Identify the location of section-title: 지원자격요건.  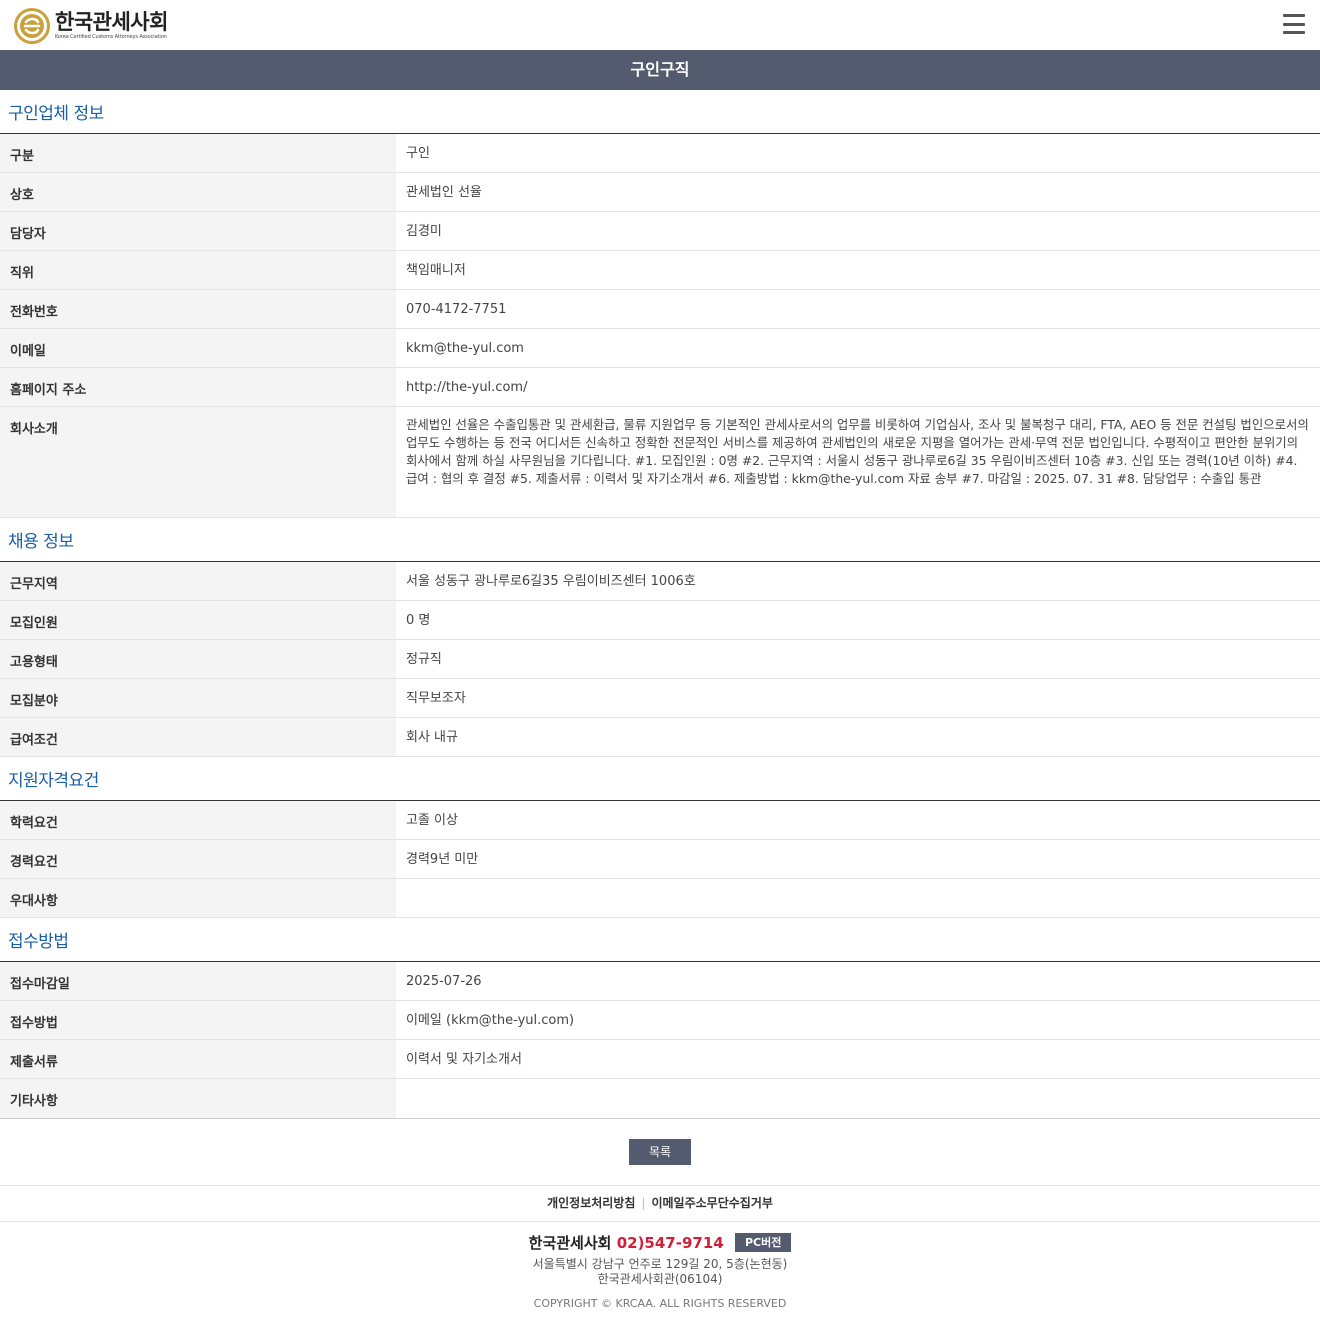
(53, 781).